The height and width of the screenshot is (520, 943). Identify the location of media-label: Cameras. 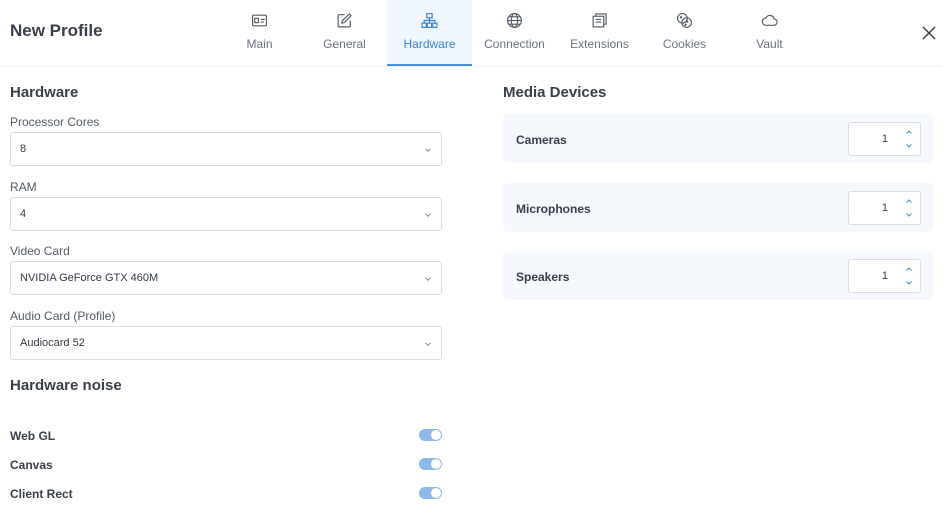
(541, 140).